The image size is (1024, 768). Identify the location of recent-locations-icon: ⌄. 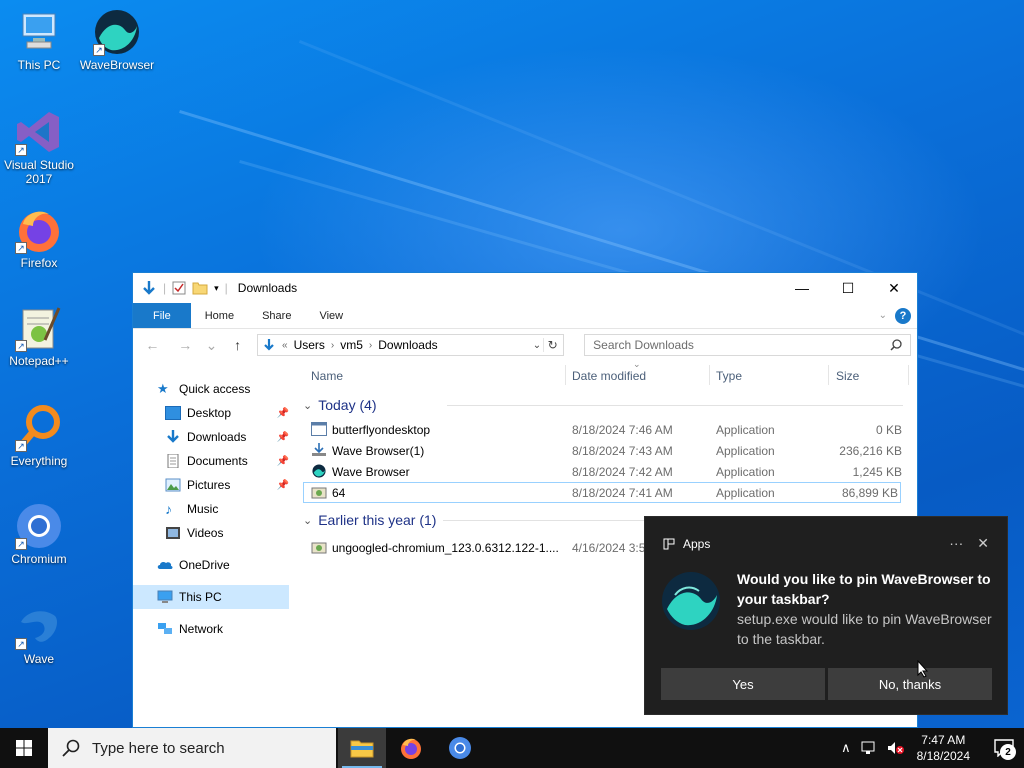
(211, 345).